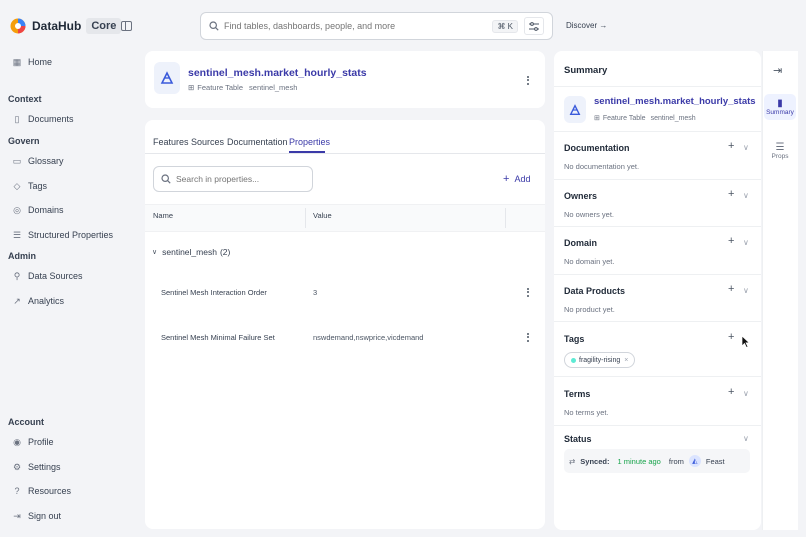 This screenshot has width=806, height=537. I want to click on close-icon: ×, so click(626, 360).